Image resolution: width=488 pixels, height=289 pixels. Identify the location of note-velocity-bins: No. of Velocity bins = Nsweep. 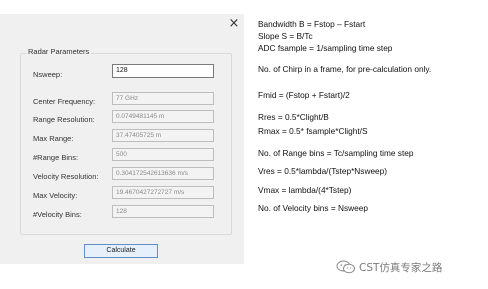
(313, 208).